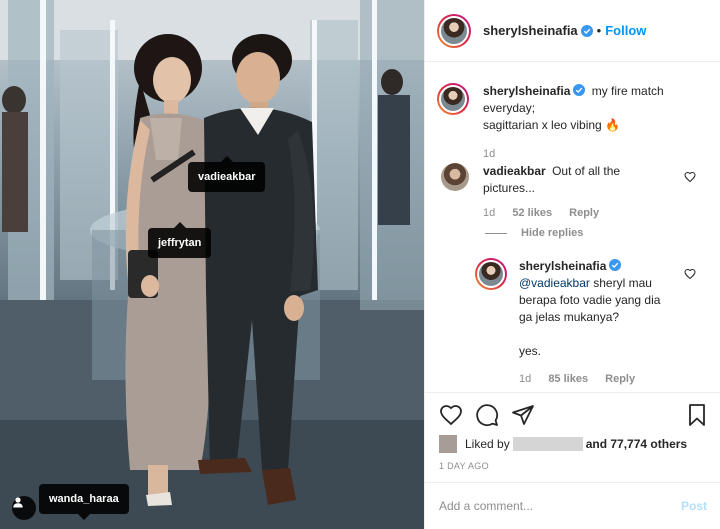  What do you see at coordinates (489, 154) in the screenshot?
I see `caption-time: 1d` at bounding box center [489, 154].